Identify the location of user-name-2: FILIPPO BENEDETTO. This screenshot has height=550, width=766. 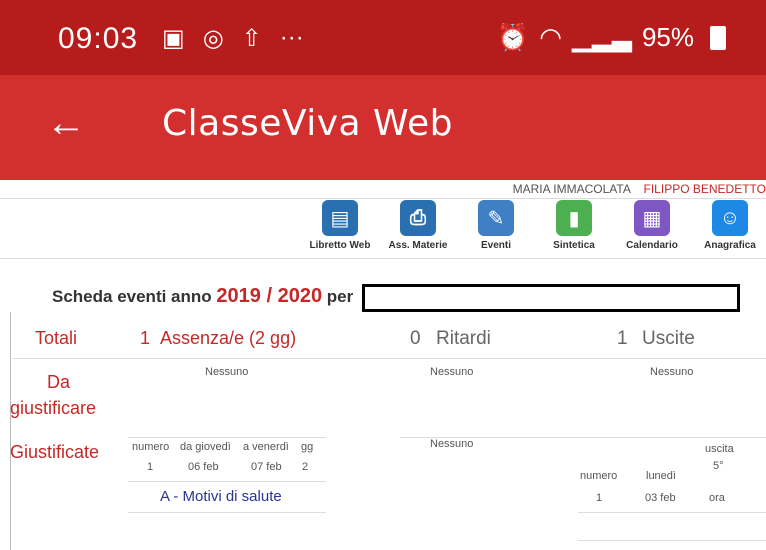
(705, 189).